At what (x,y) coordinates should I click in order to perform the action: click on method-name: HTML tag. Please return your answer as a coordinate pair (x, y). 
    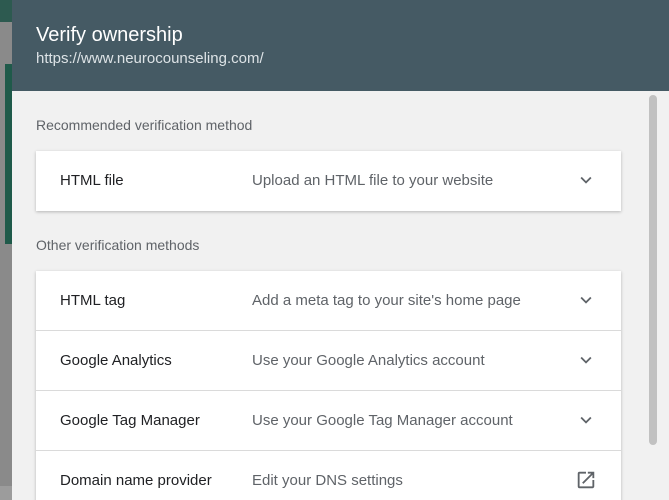
    Looking at the image, I should click on (93, 300).